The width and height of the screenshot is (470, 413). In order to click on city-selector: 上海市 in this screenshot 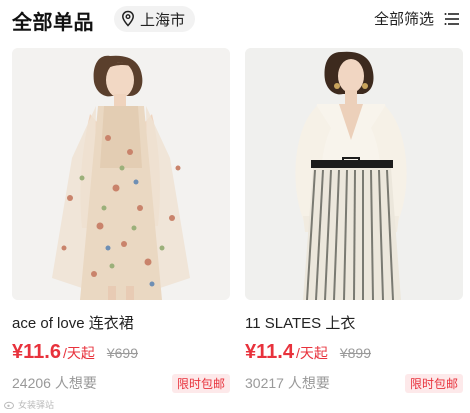, I will do `click(155, 19)`.